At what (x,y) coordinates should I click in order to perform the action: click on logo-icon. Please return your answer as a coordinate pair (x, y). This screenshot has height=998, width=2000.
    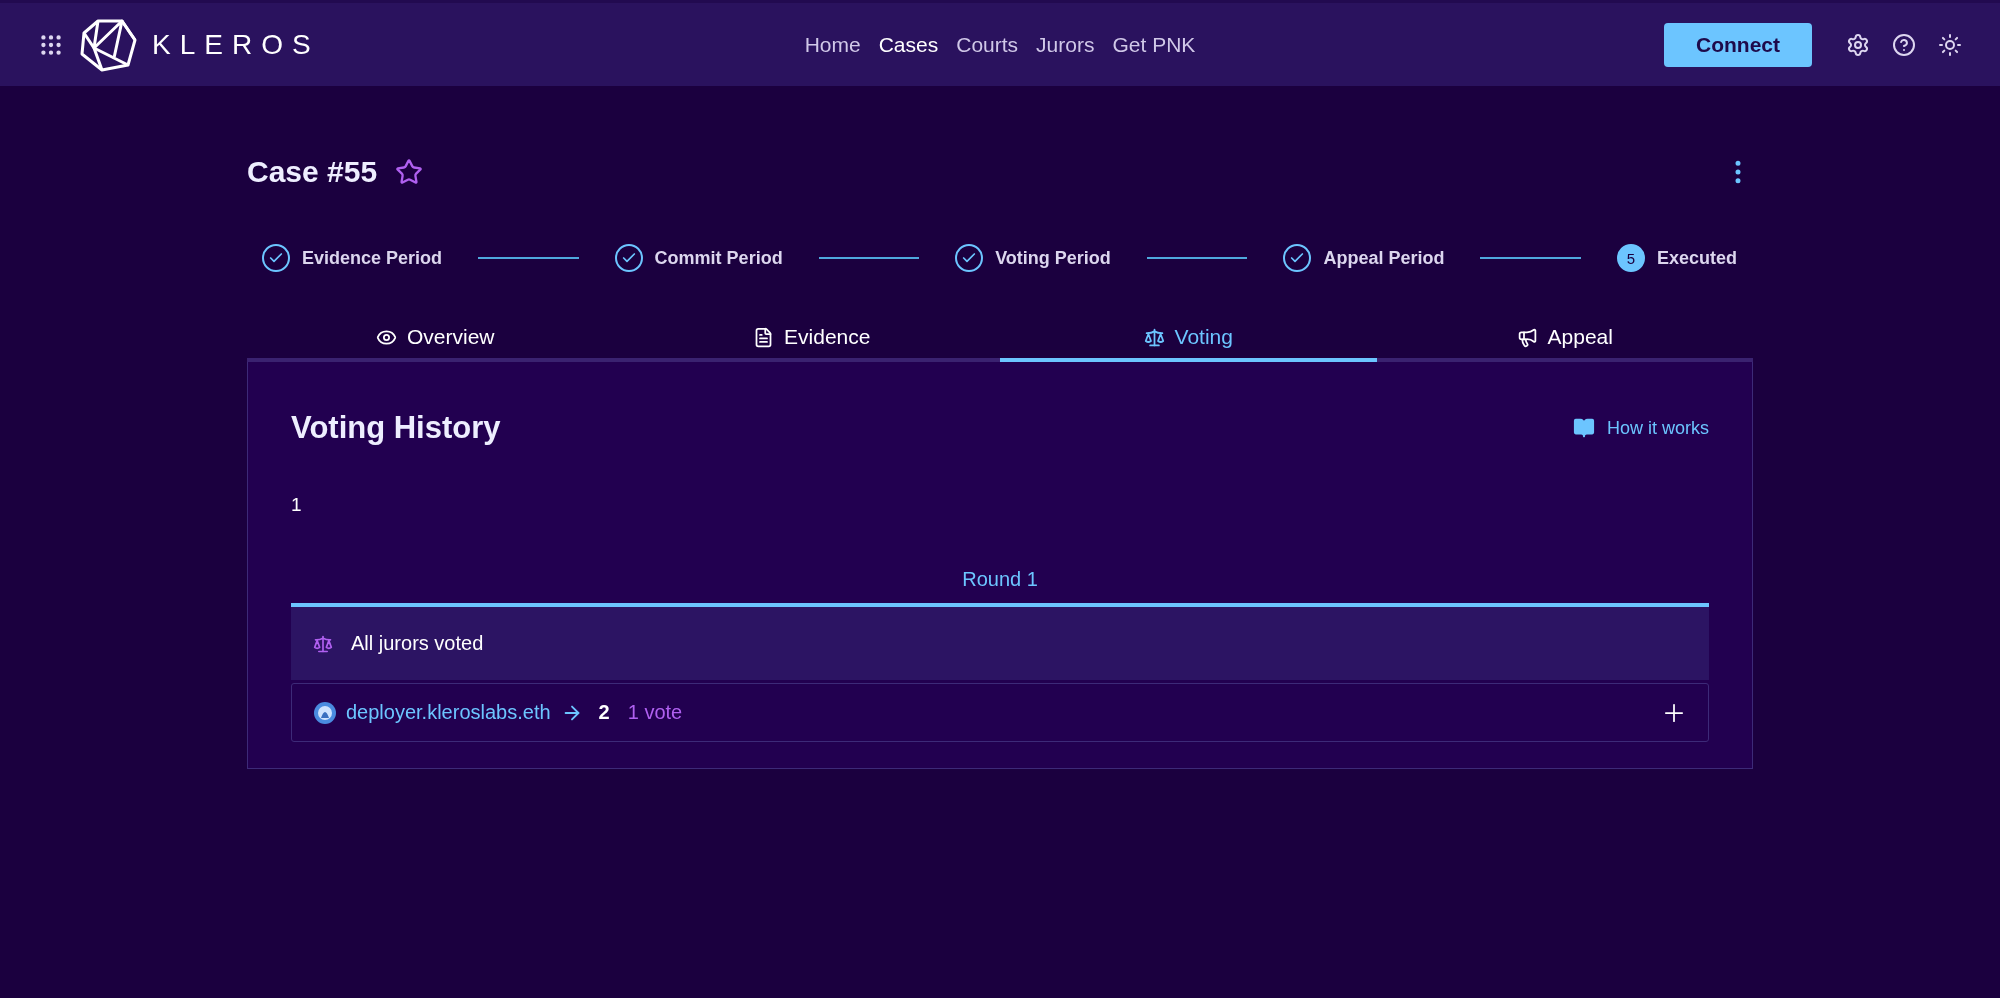
    Looking at the image, I should click on (108, 44).